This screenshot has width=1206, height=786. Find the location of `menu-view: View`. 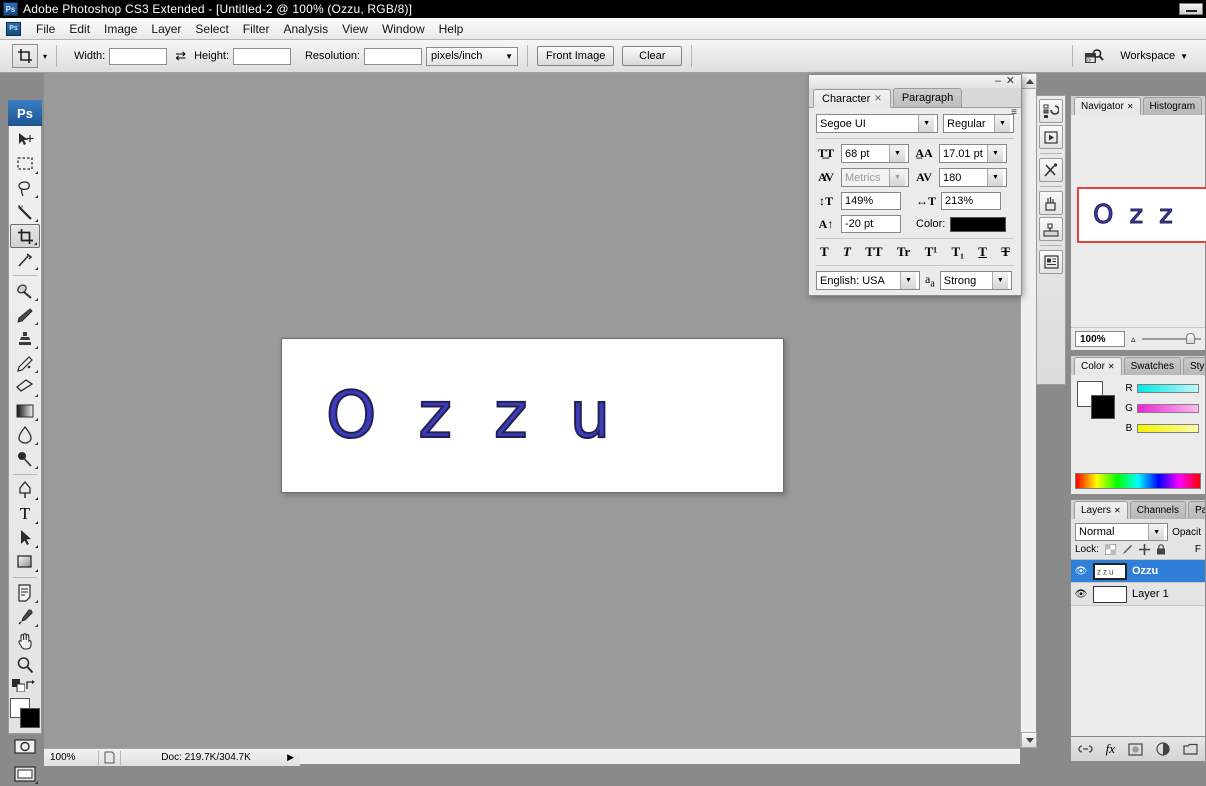

menu-view: View is located at coordinates (355, 29).